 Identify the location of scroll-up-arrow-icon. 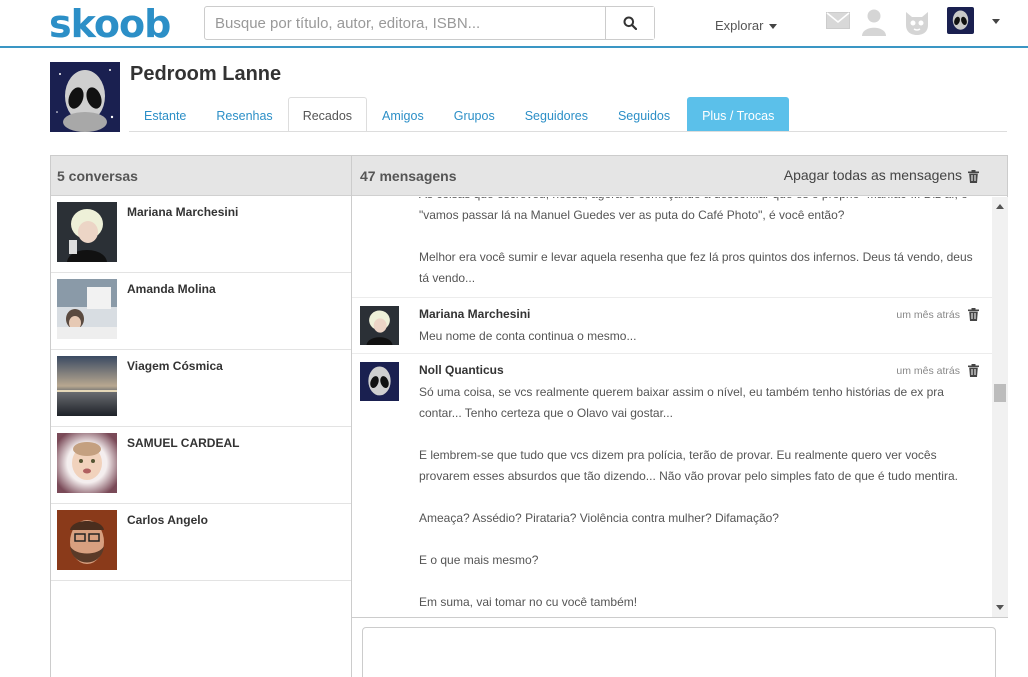
(1000, 206).